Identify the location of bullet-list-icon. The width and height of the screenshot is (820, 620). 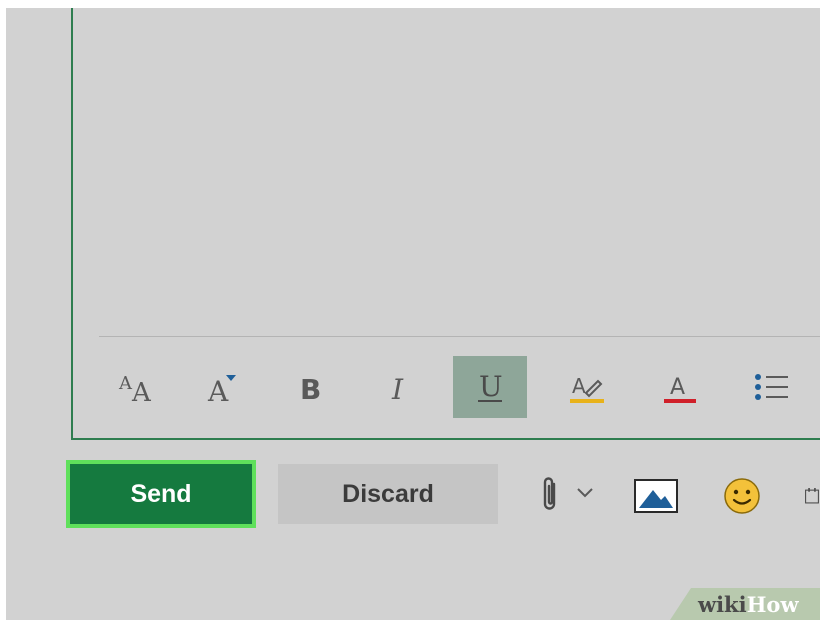
(771, 387).